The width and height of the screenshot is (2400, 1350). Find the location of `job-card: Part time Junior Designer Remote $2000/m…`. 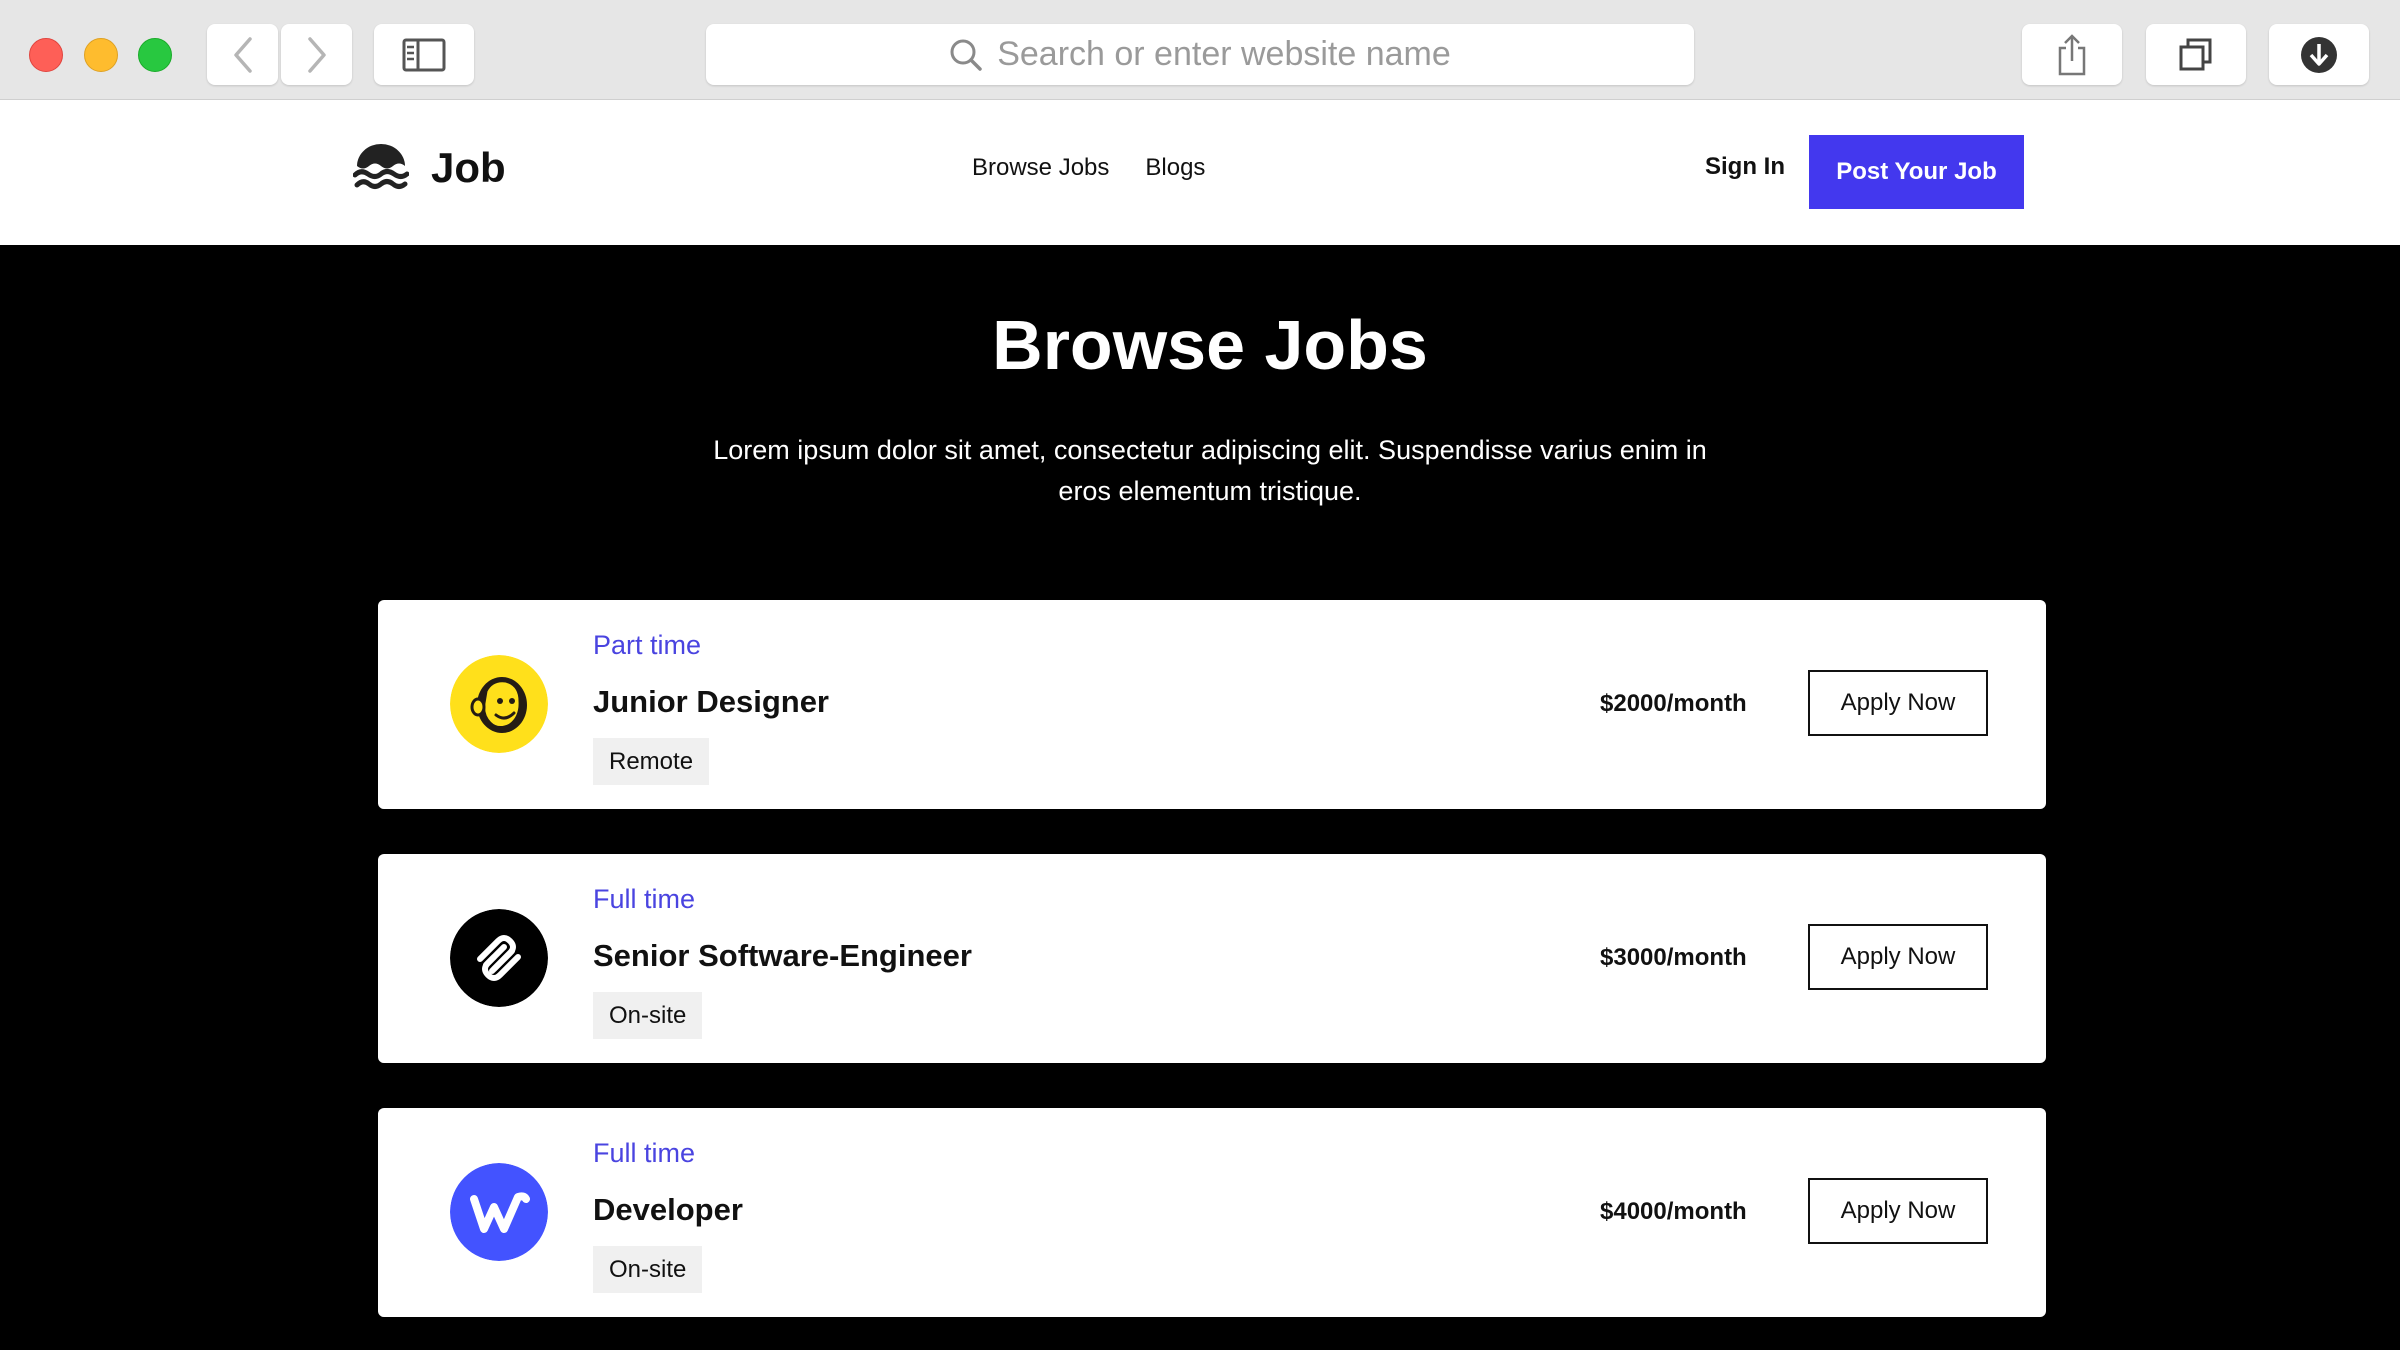

job-card: Part time Junior Designer Remote $2000/m… is located at coordinates (1212, 704).